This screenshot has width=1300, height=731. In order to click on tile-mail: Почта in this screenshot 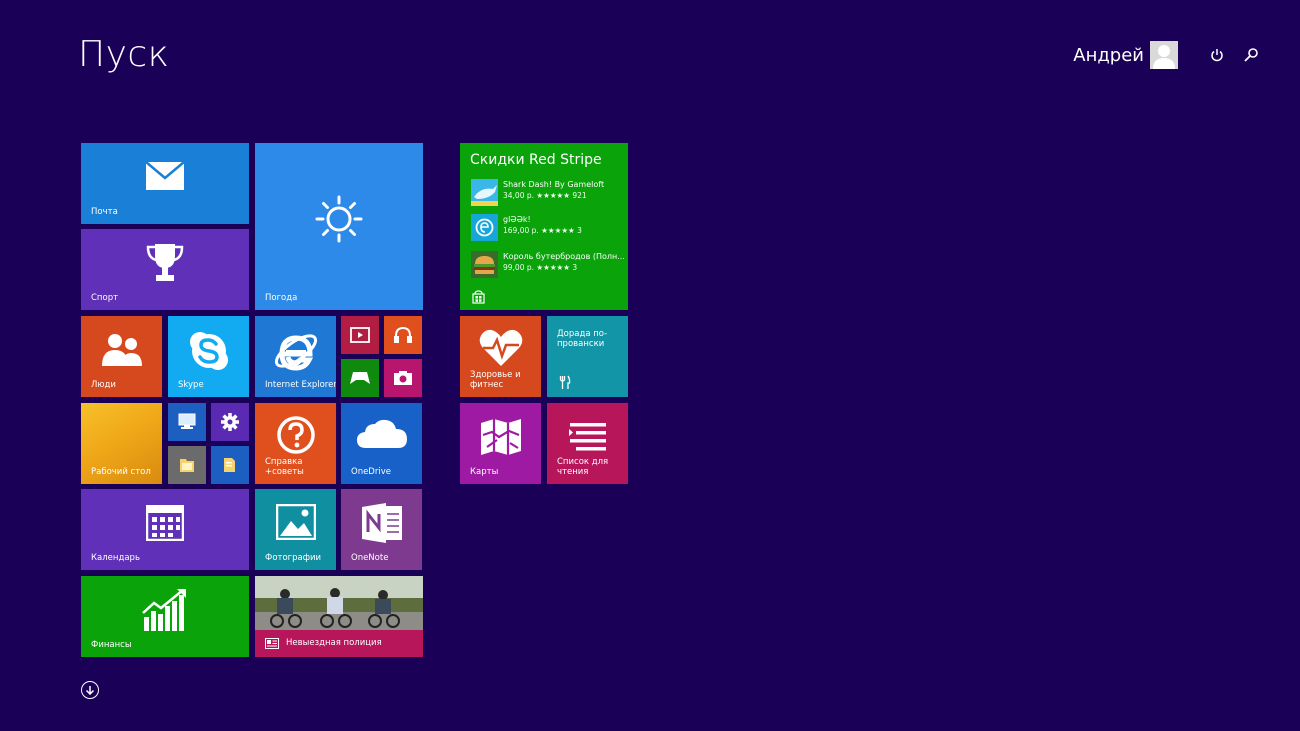, I will do `click(165, 183)`.